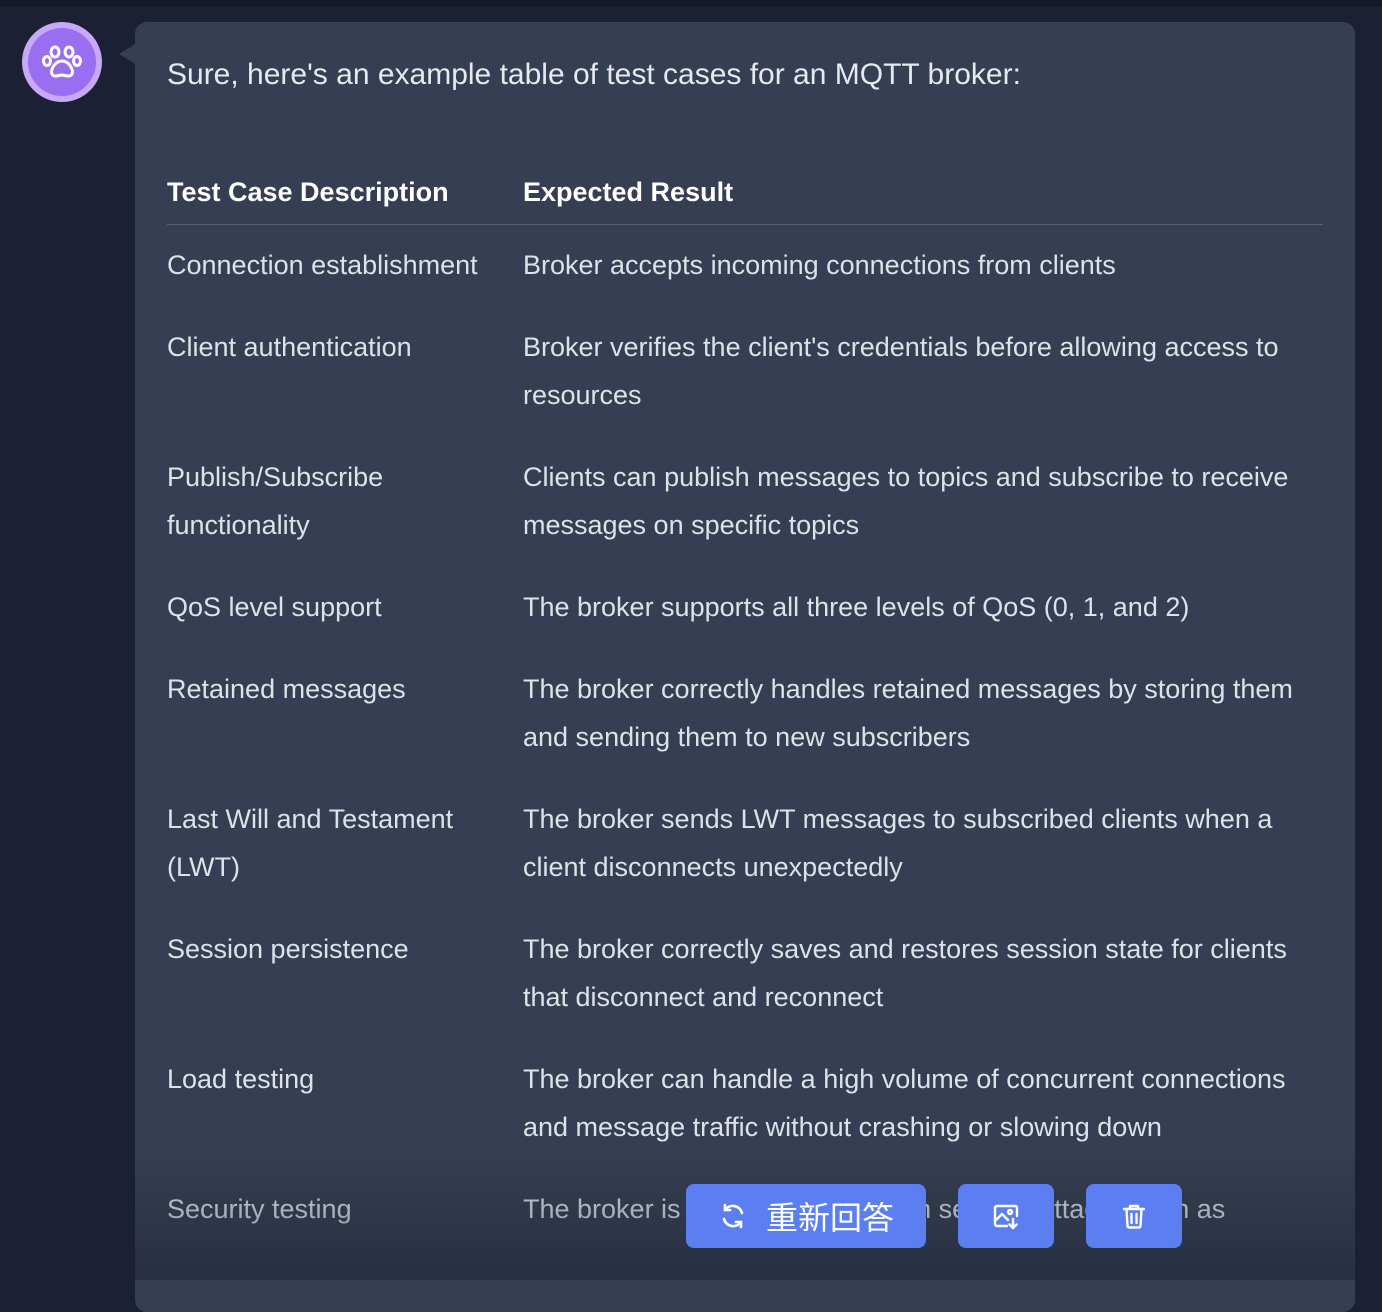 This screenshot has width=1382, height=1312. What do you see at coordinates (288, 949) in the screenshot?
I see `cell-description: Session persistence` at bounding box center [288, 949].